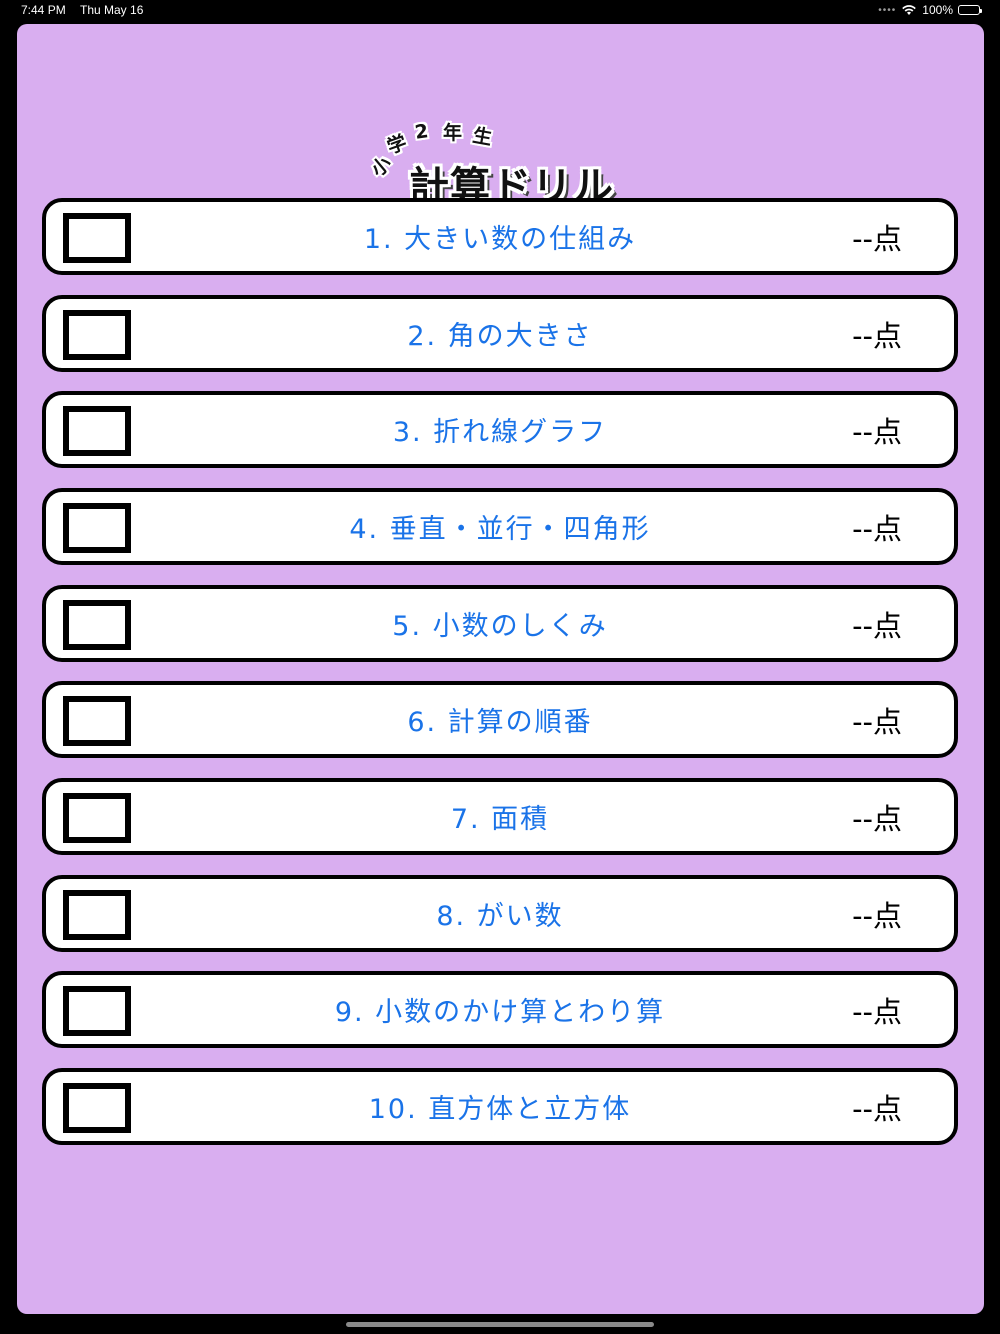 Image resolution: width=1000 pixels, height=1334 pixels. Describe the element at coordinates (937, 10) in the screenshot. I see `battery-percent: 100%` at that location.